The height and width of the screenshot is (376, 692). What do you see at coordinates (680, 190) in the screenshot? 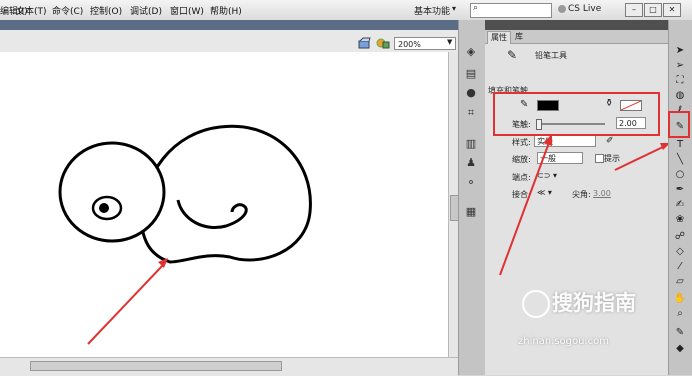
I see `pen-tool-icon: ✒` at bounding box center [680, 190].